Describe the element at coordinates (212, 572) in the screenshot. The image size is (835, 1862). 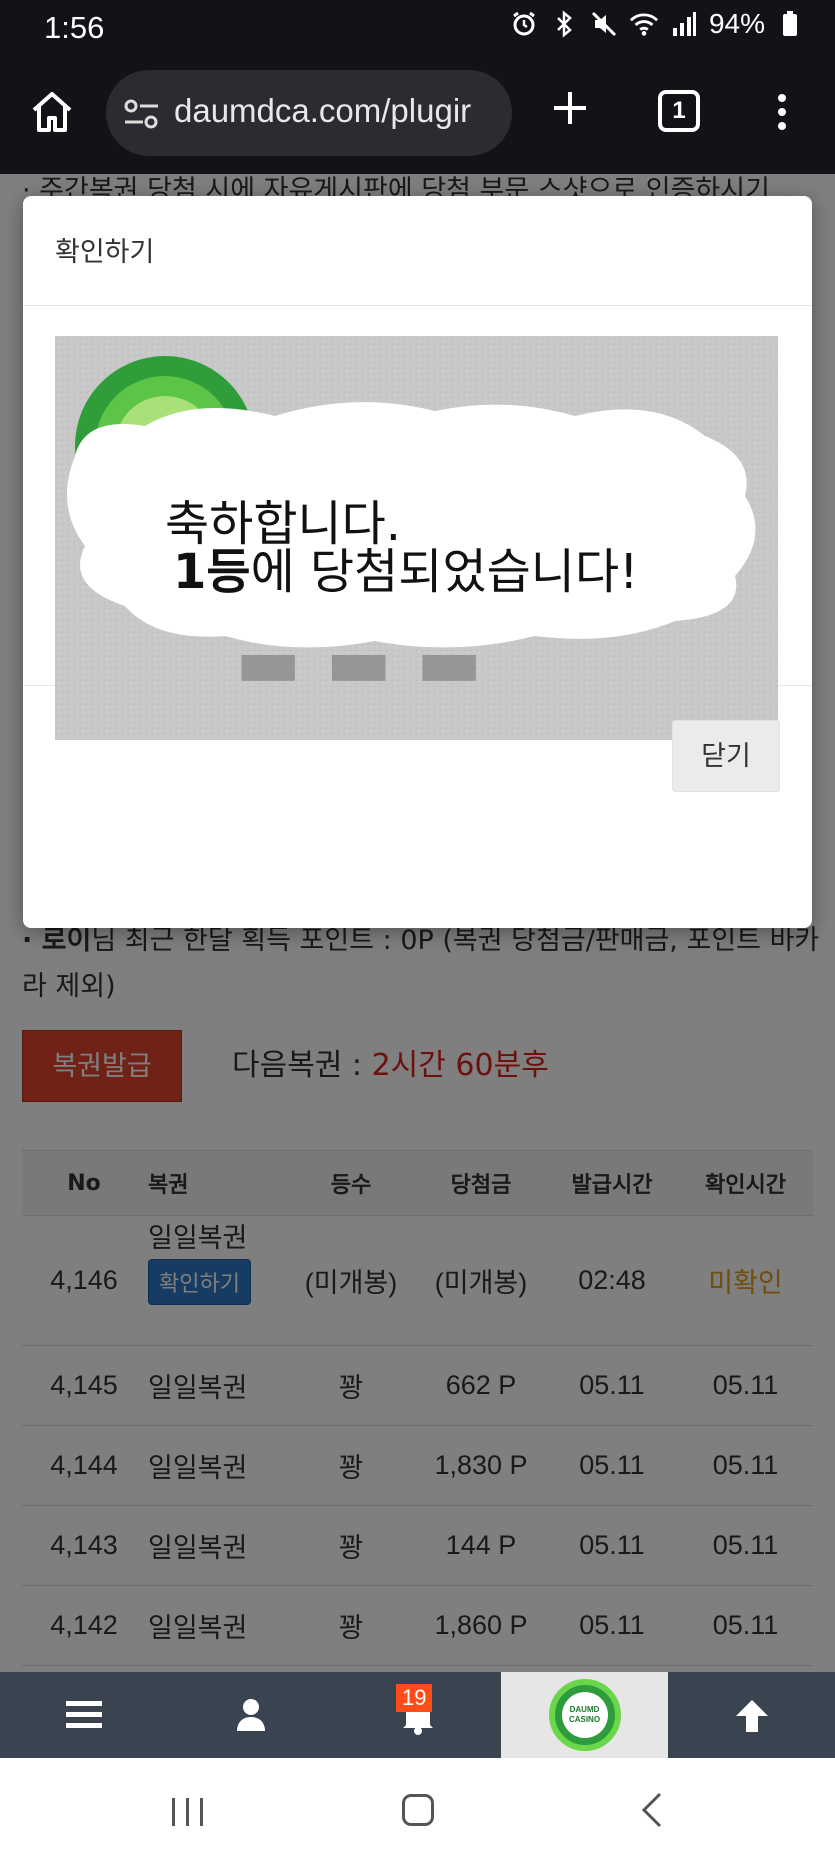
I see `prize-rank: 1등` at that location.